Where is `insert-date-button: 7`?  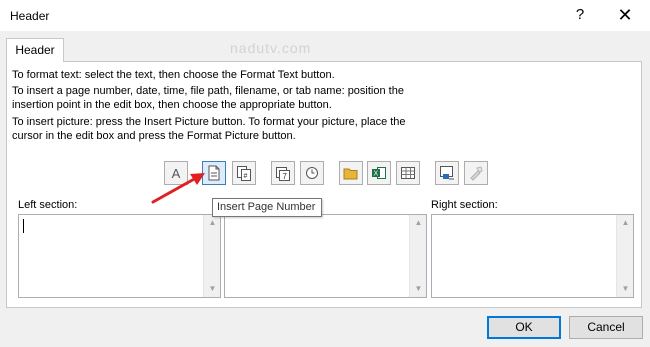
insert-date-button: 7 is located at coordinates (283, 173).